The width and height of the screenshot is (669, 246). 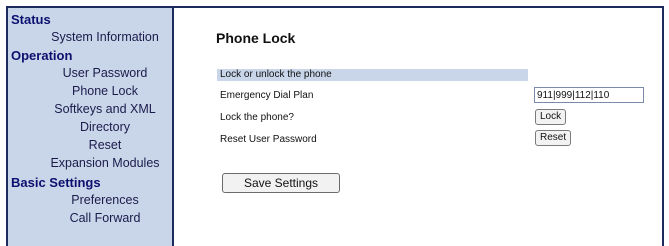 What do you see at coordinates (31, 19) in the screenshot?
I see `sidebar-section-status: Status` at bounding box center [31, 19].